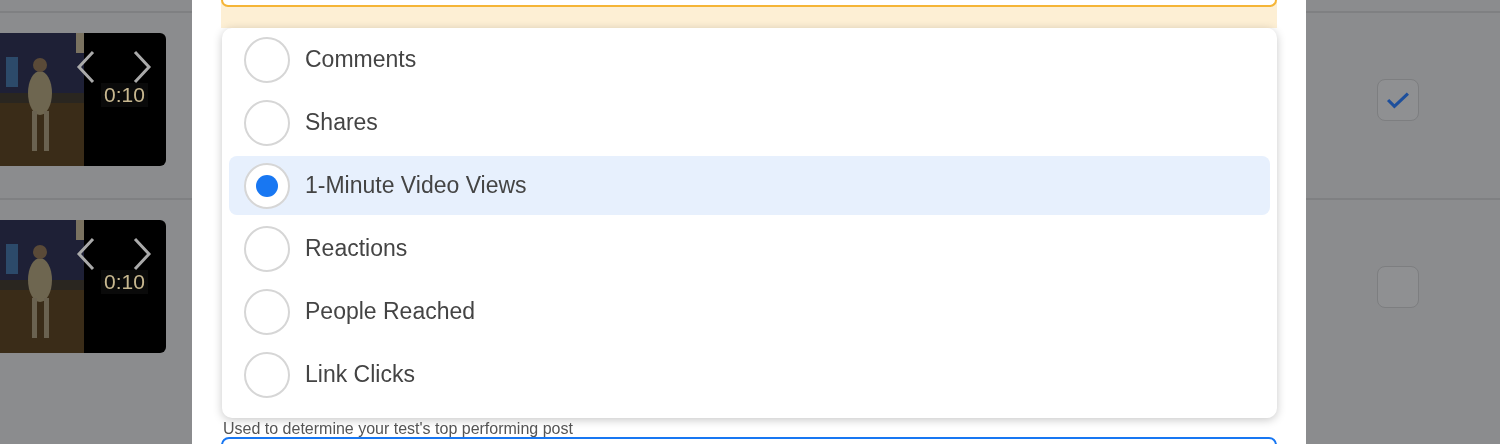 Image resolution: width=1500 pixels, height=444 pixels. What do you see at coordinates (398, 428) in the screenshot?
I see `helper-text: Used to determine your test's top performing post` at bounding box center [398, 428].